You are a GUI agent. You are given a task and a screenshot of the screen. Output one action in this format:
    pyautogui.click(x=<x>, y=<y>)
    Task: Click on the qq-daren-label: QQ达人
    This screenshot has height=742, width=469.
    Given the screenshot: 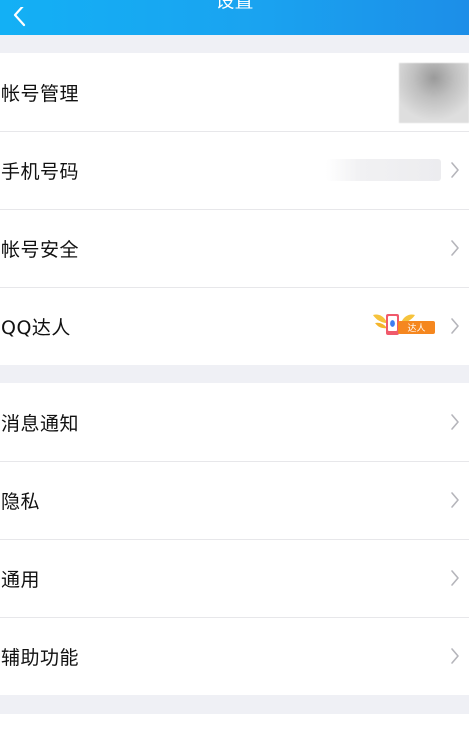 What is the action you would take?
    pyautogui.click(x=36, y=327)
    